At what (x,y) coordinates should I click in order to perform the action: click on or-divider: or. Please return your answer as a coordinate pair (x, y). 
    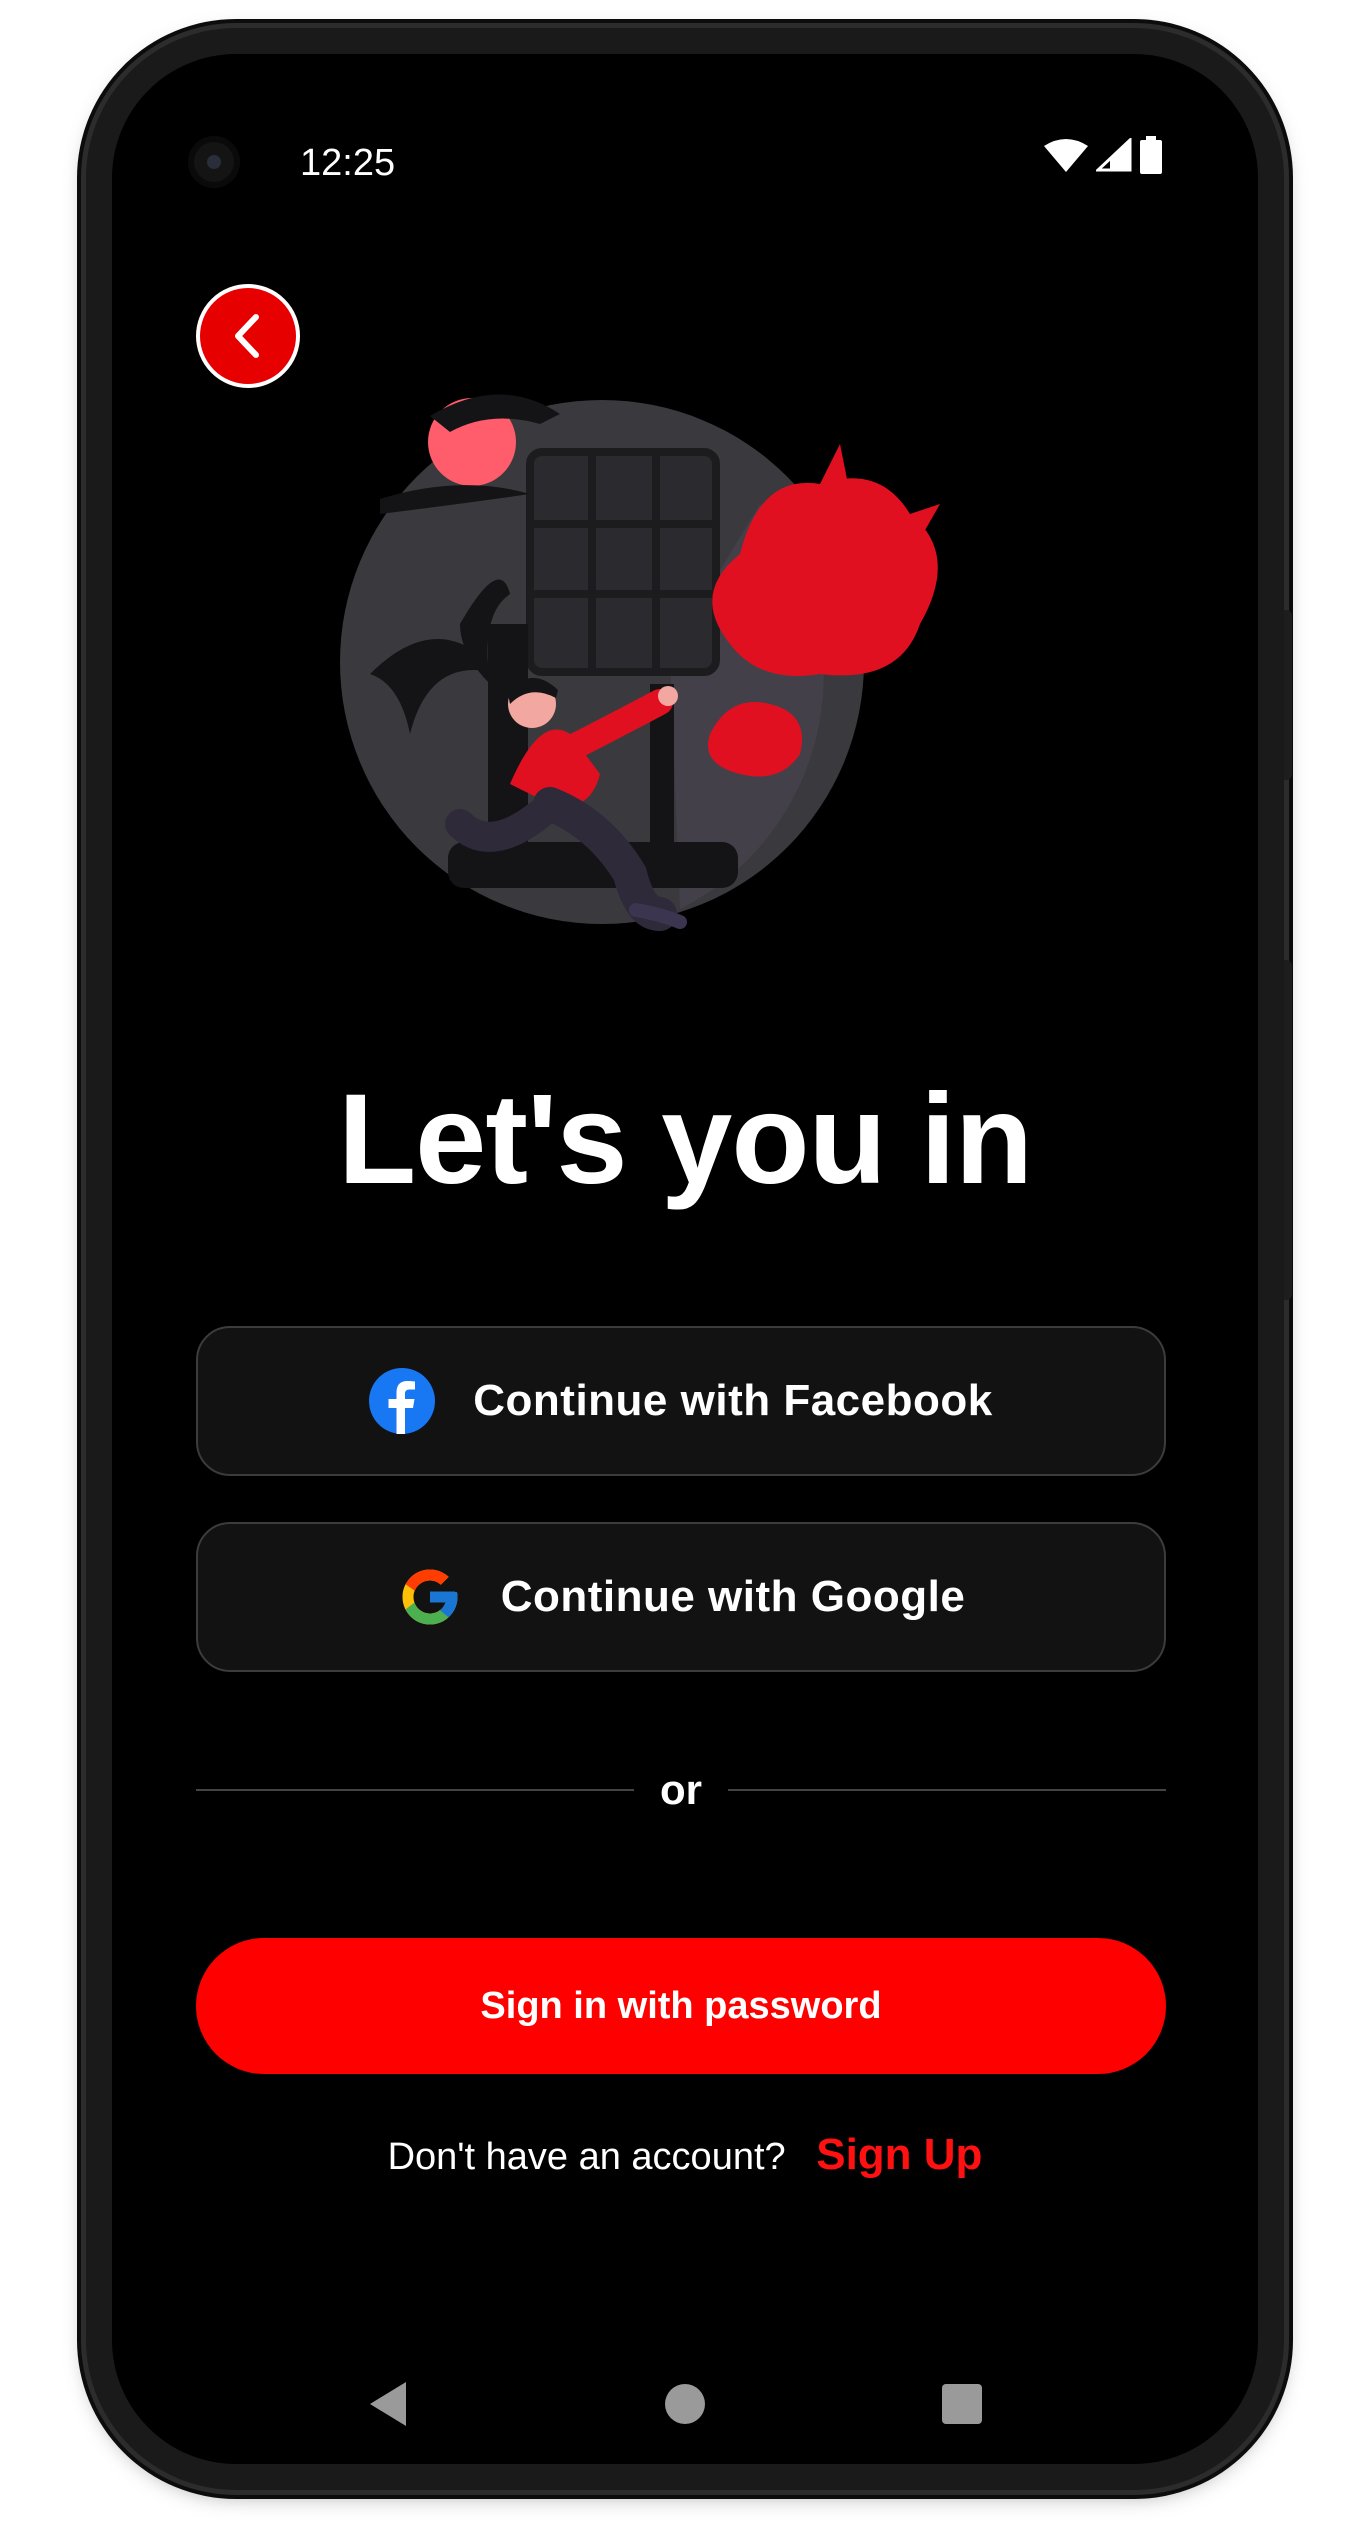
    Looking at the image, I should click on (681, 1790).